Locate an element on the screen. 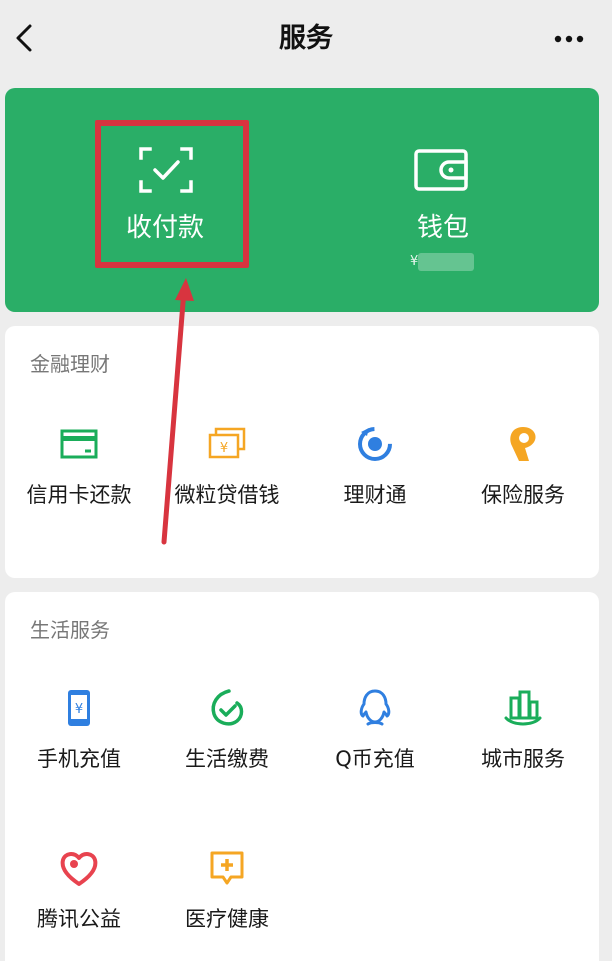 The width and height of the screenshot is (612, 961). service-medical: 医疗健康 is located at coordinates (227, 898).